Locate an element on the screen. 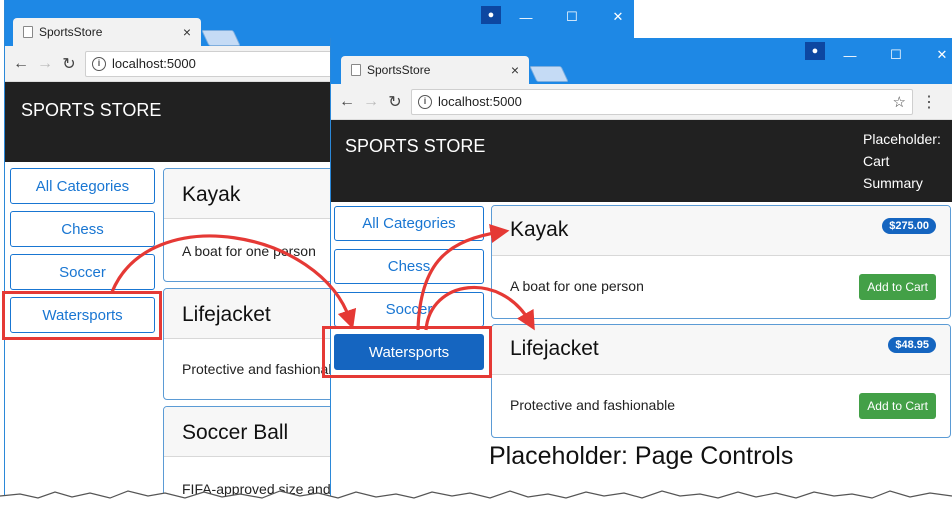  back-product-description: A boat for one person is located at coordinates (249, 251).